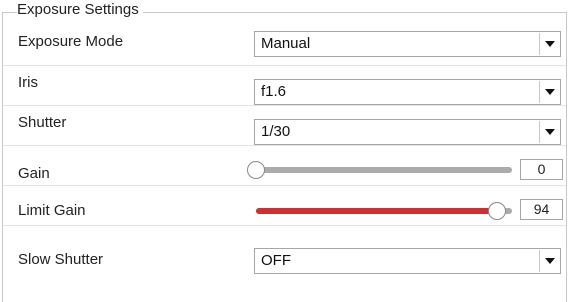 The height and width of the screenshot is (302, 569). What do you see at coordinates (80, 10) in the screenshot?
I see `panel-title: Exposure Settings` at bounding box center [80, 10].